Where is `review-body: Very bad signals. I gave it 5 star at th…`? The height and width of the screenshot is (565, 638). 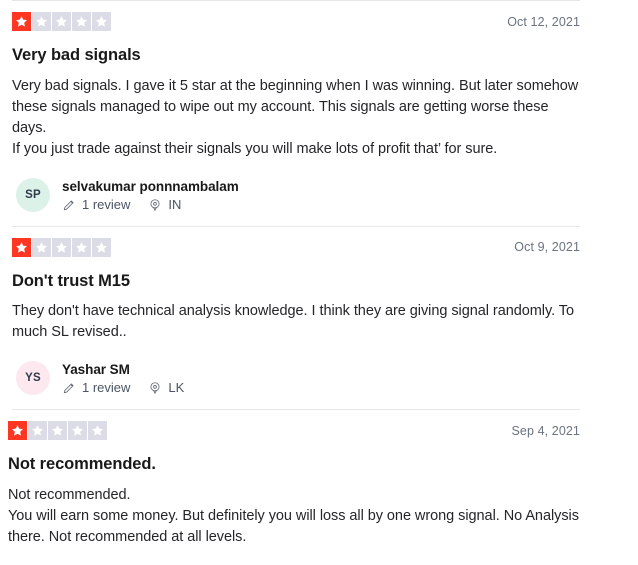 review-body: Very bad signals. I gave it 5 star at th… is located at coordinates (295, 117).